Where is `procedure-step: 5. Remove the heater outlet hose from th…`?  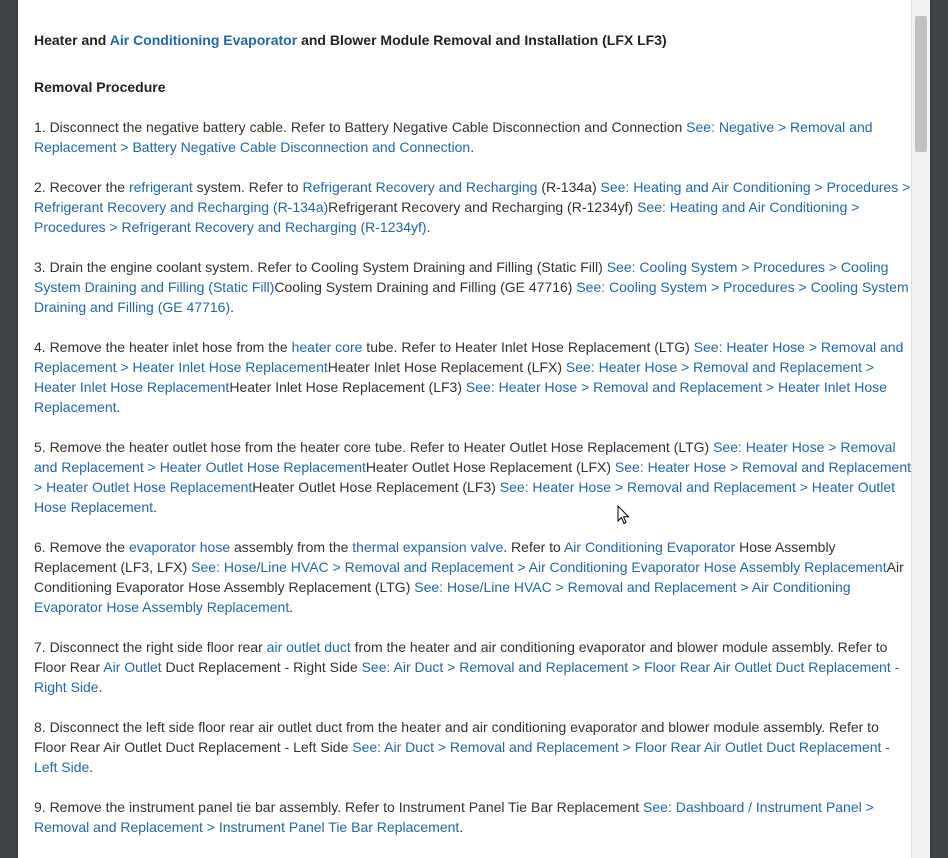
procedure-step: 5. Remove the heater outlet hose from th… is located at coordinates (474, 477).